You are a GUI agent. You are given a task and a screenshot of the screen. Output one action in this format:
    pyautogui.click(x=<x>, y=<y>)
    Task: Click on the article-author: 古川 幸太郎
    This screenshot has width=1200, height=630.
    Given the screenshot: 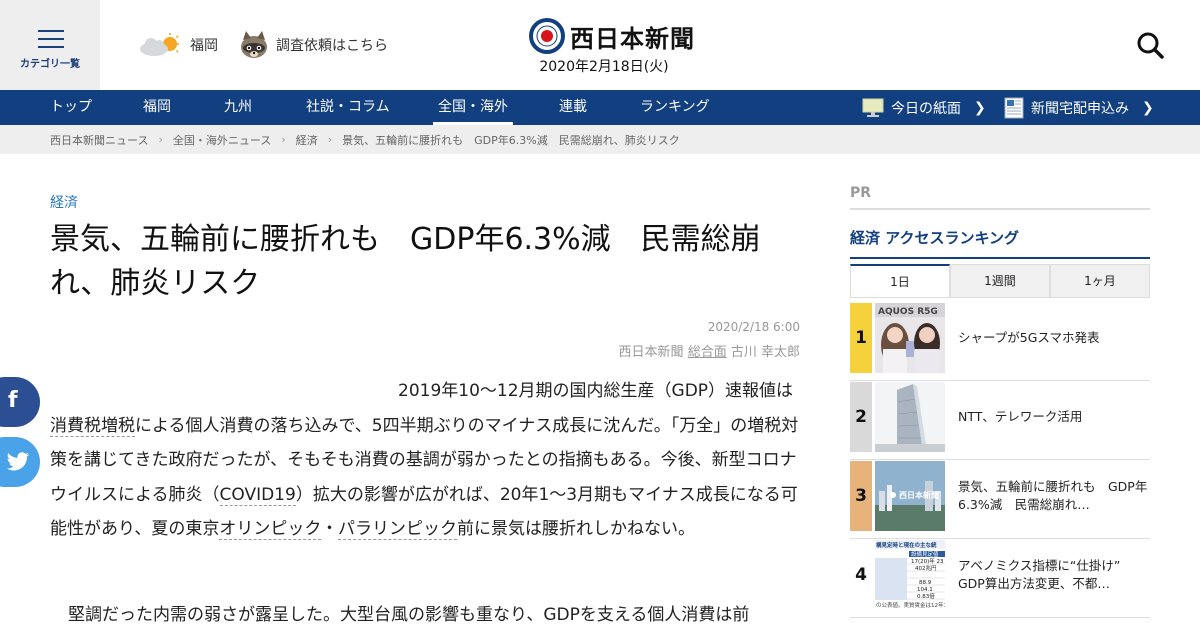 What is the action you would take?
    pyautogui.click(x=765, y=352)
    